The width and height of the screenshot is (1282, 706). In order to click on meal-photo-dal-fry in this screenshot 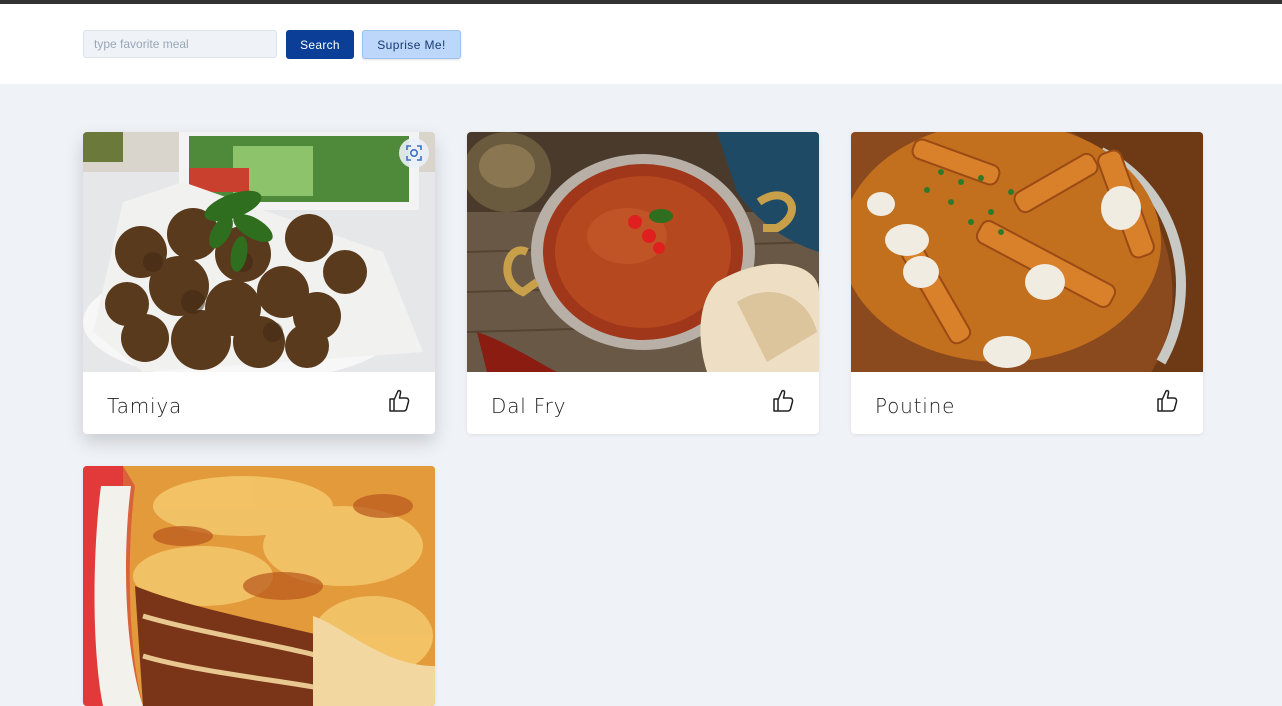, I will do `click(643, 252)`.